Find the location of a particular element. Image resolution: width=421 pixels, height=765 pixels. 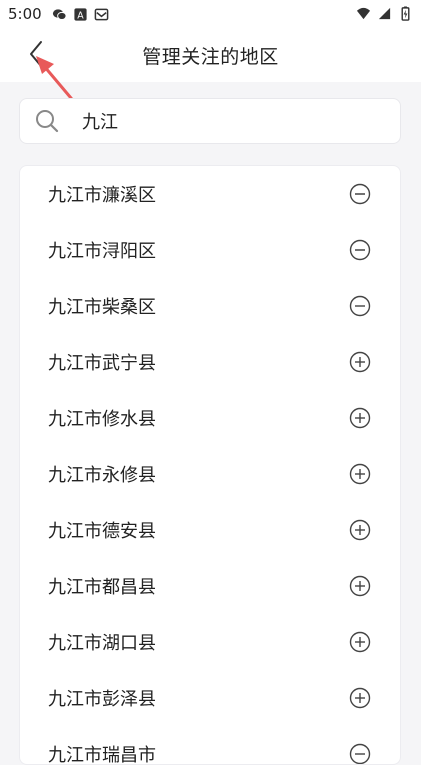

list-item: 九江市修水县 is located at coordinates (210, 418).